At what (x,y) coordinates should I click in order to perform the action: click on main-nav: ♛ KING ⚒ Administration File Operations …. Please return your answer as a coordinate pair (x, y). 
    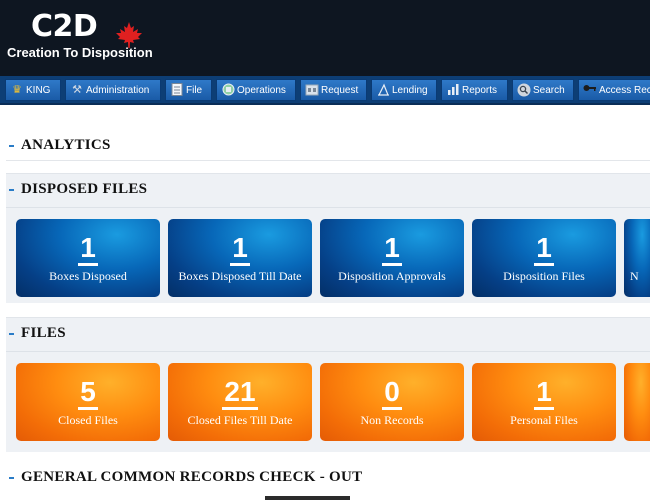
    Looking at the image, I should click on (325, 90).